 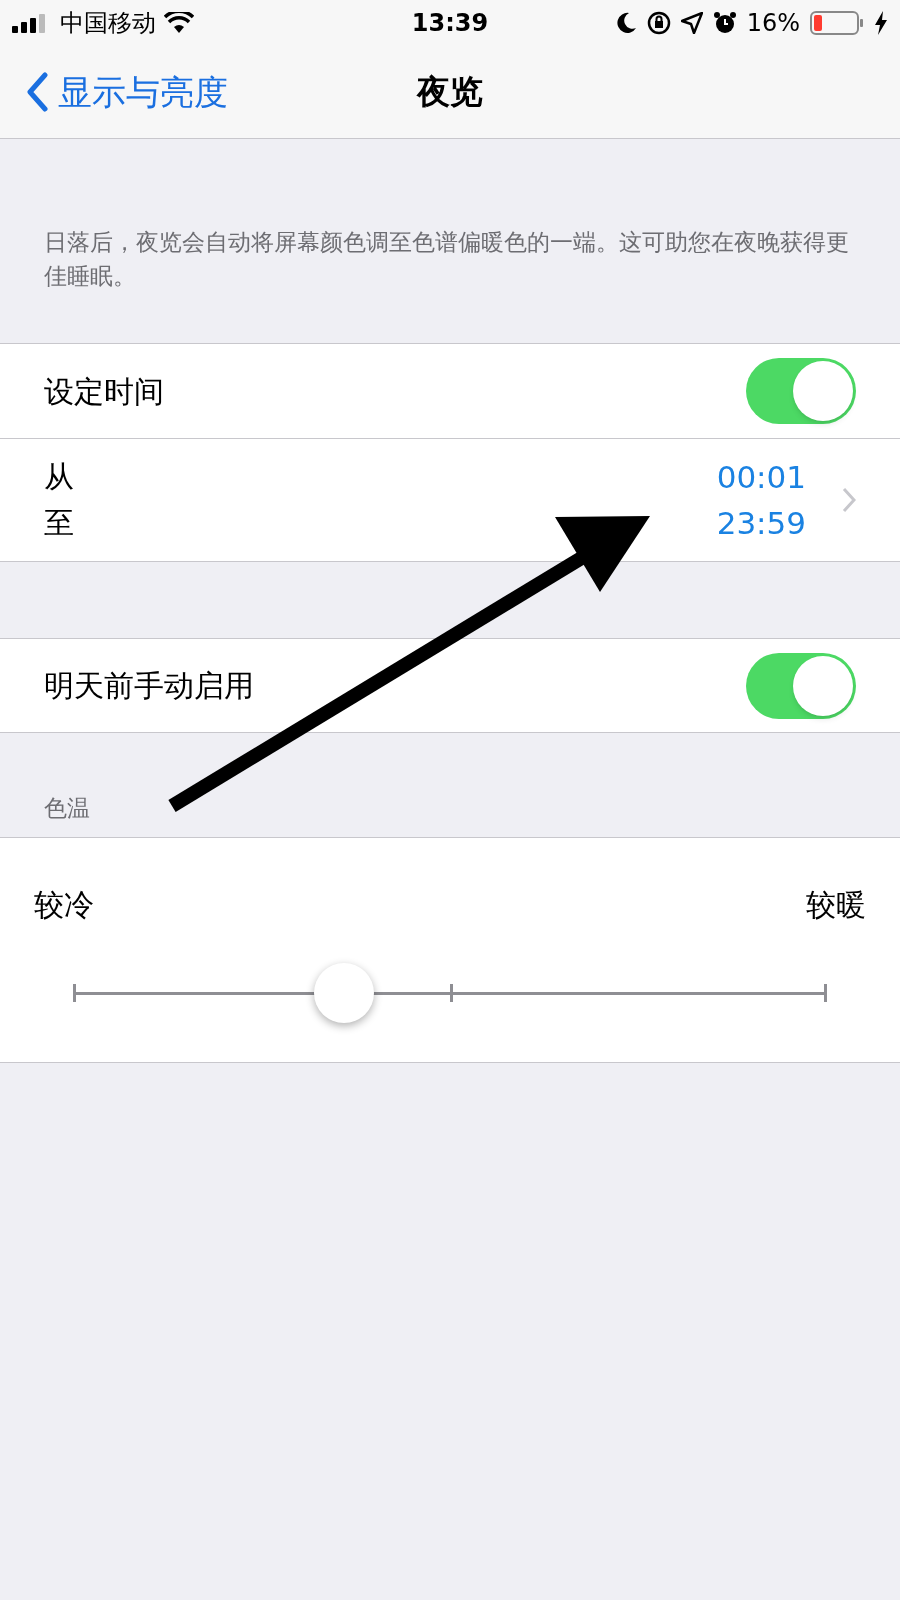 What do you see at coordinates (108, 23) in the screenshot?
I see `carrier-name: 中国移动` at bounding box center [108, 23].